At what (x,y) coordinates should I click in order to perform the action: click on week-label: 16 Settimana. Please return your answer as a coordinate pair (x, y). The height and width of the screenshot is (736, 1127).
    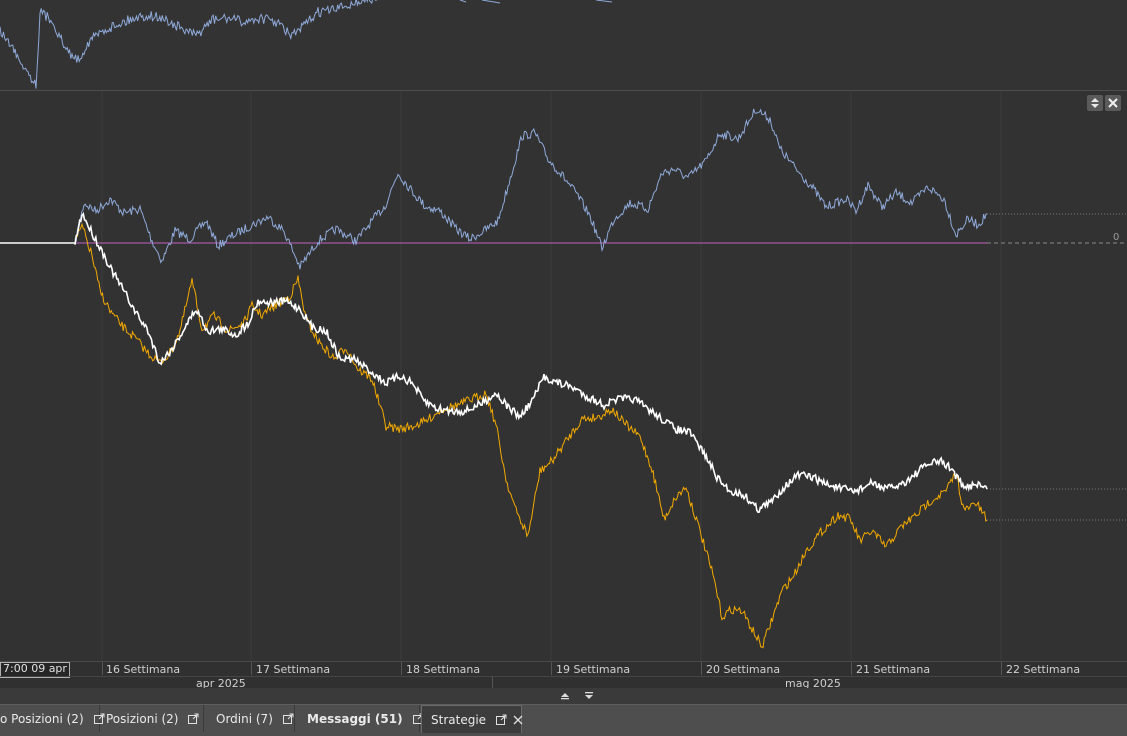
    Looking at the image, I should click on (143, 669).